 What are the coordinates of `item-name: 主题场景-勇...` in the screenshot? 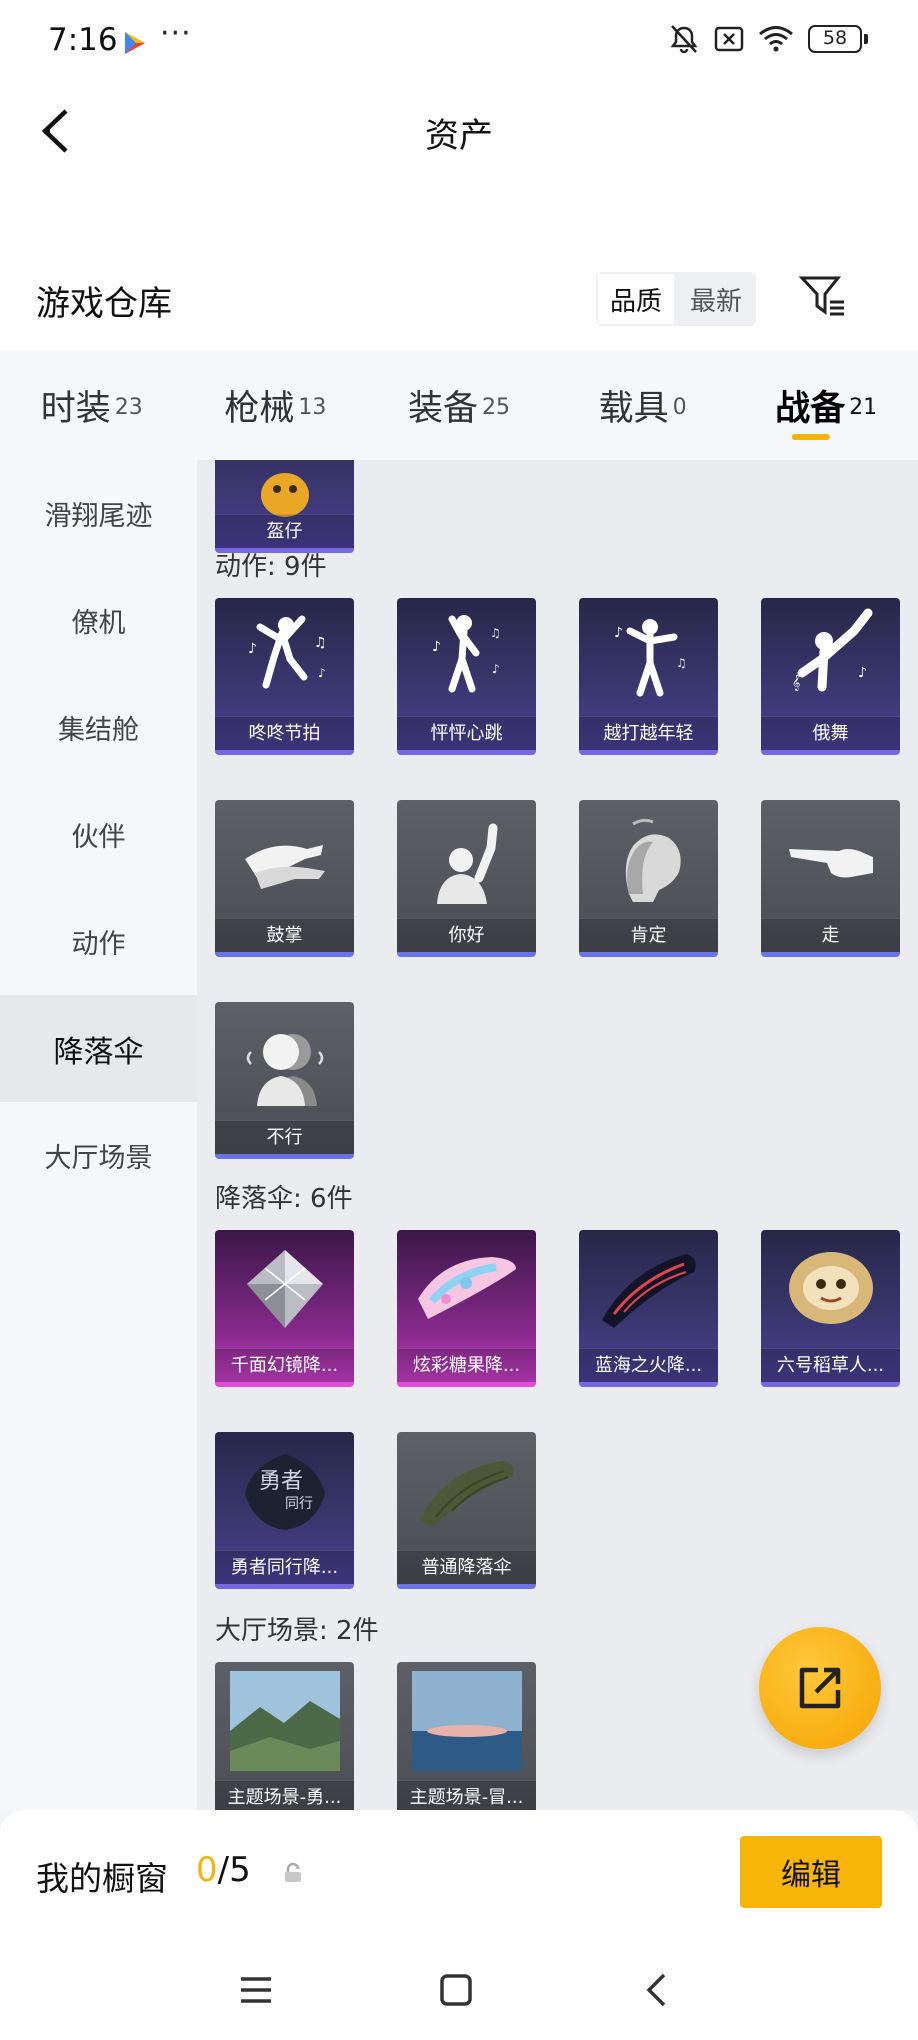 It's located at (284, 1795).